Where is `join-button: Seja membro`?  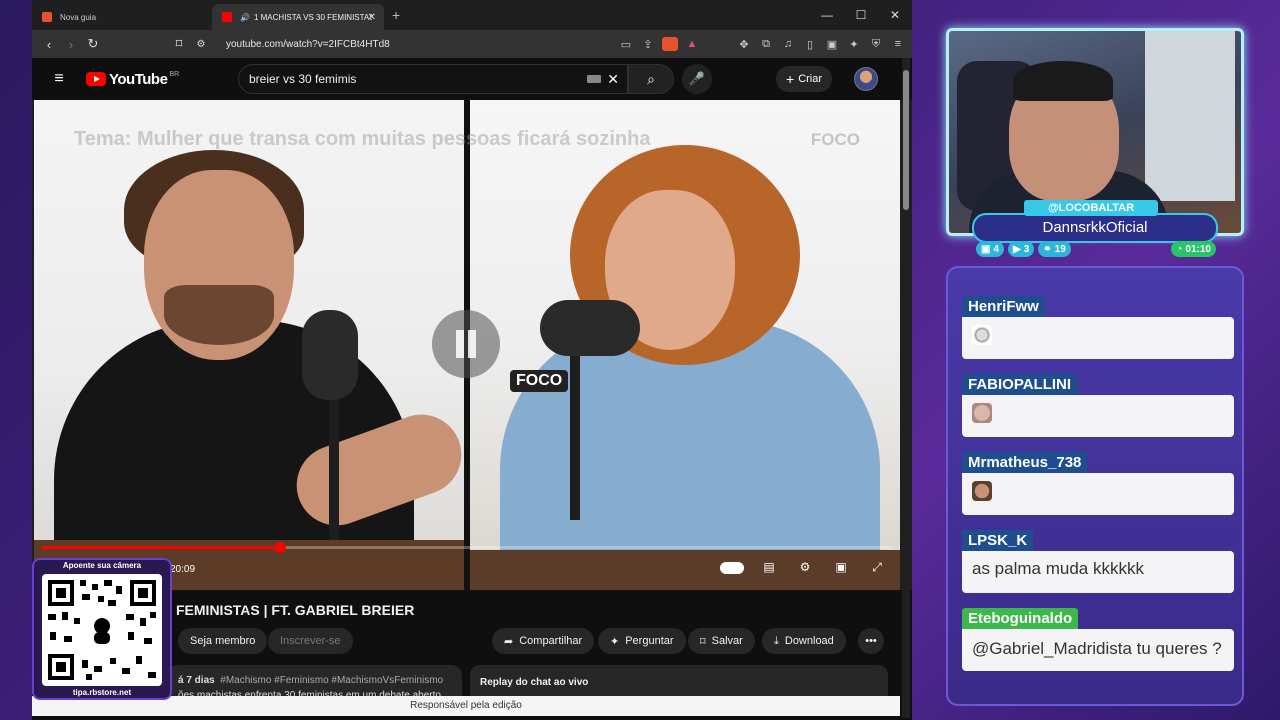
join-button: Seja membro is located at coordinates (223, 641).